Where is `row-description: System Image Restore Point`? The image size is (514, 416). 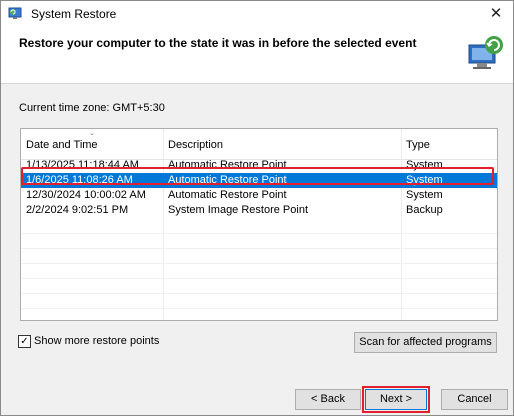 row-description: System Image Restore Point is located at coordinates (238, 210).